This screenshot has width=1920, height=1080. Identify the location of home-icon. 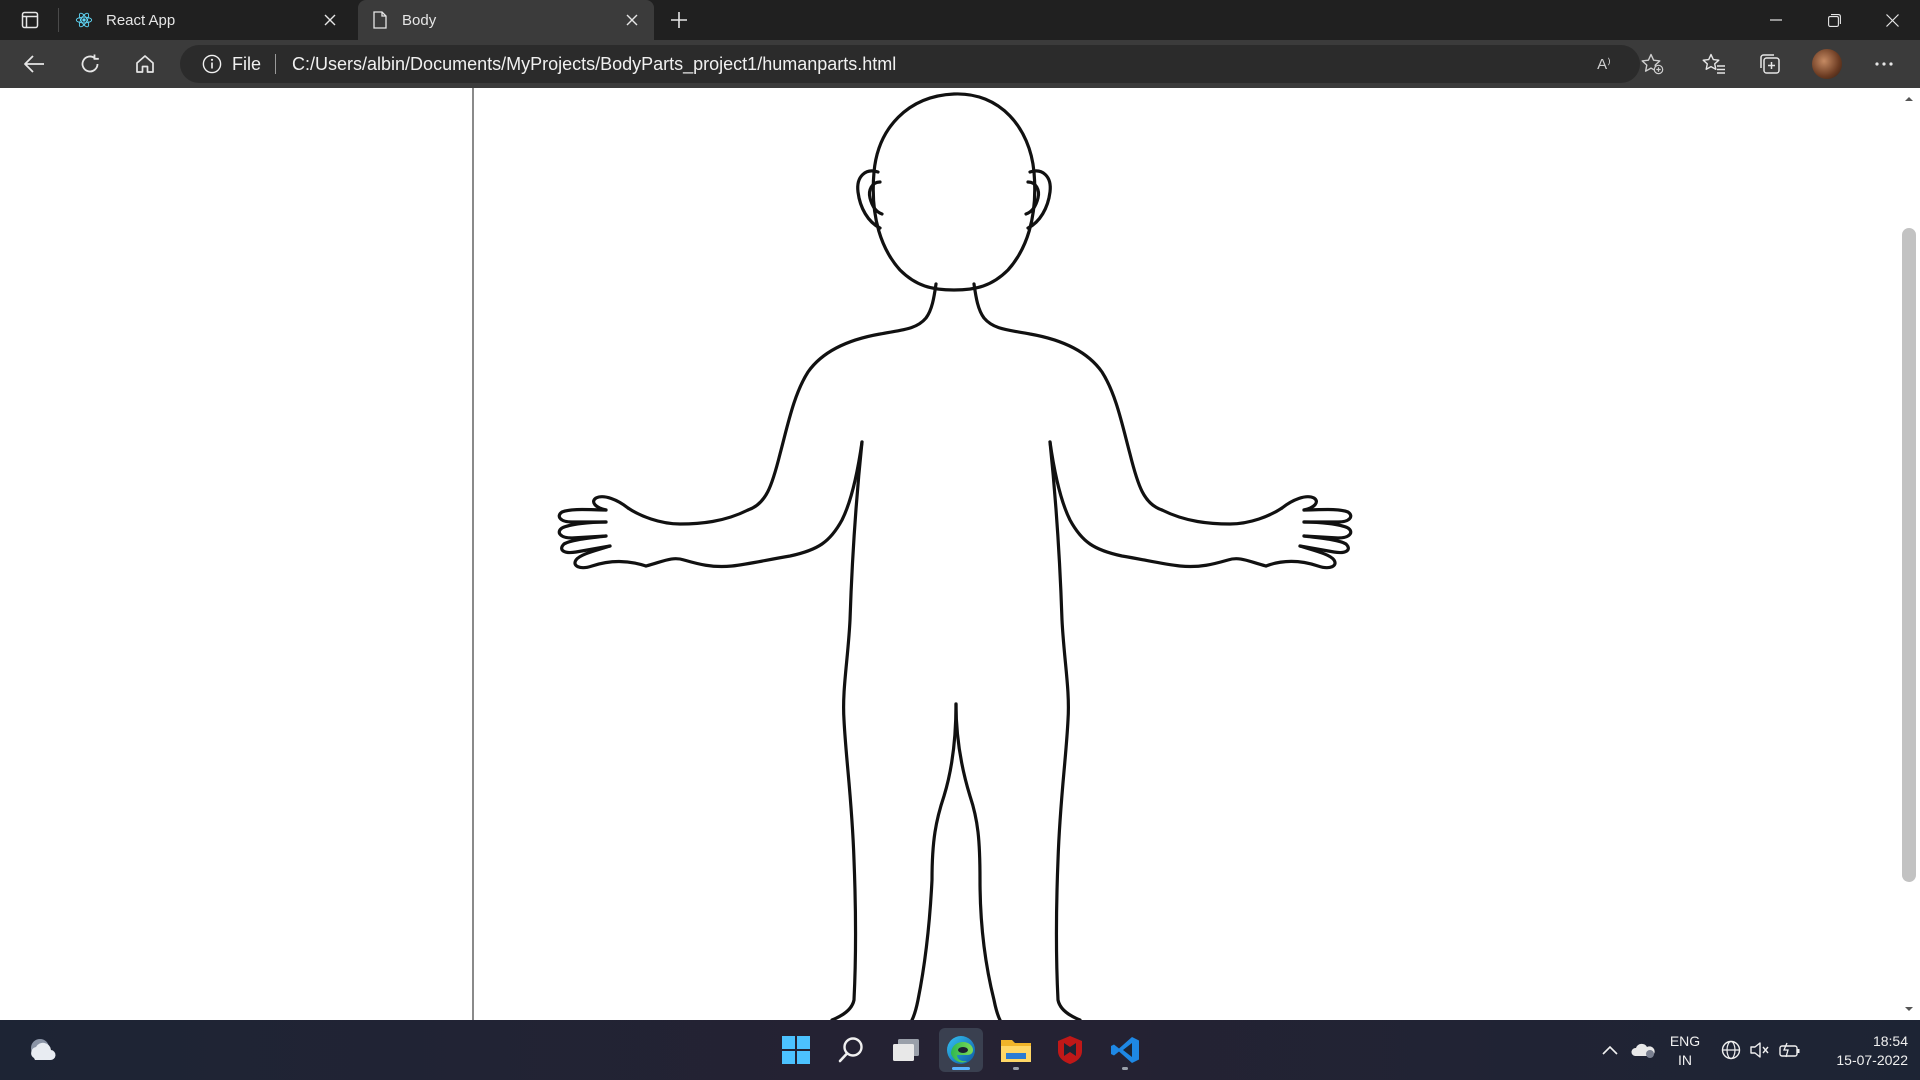
(145, 64).